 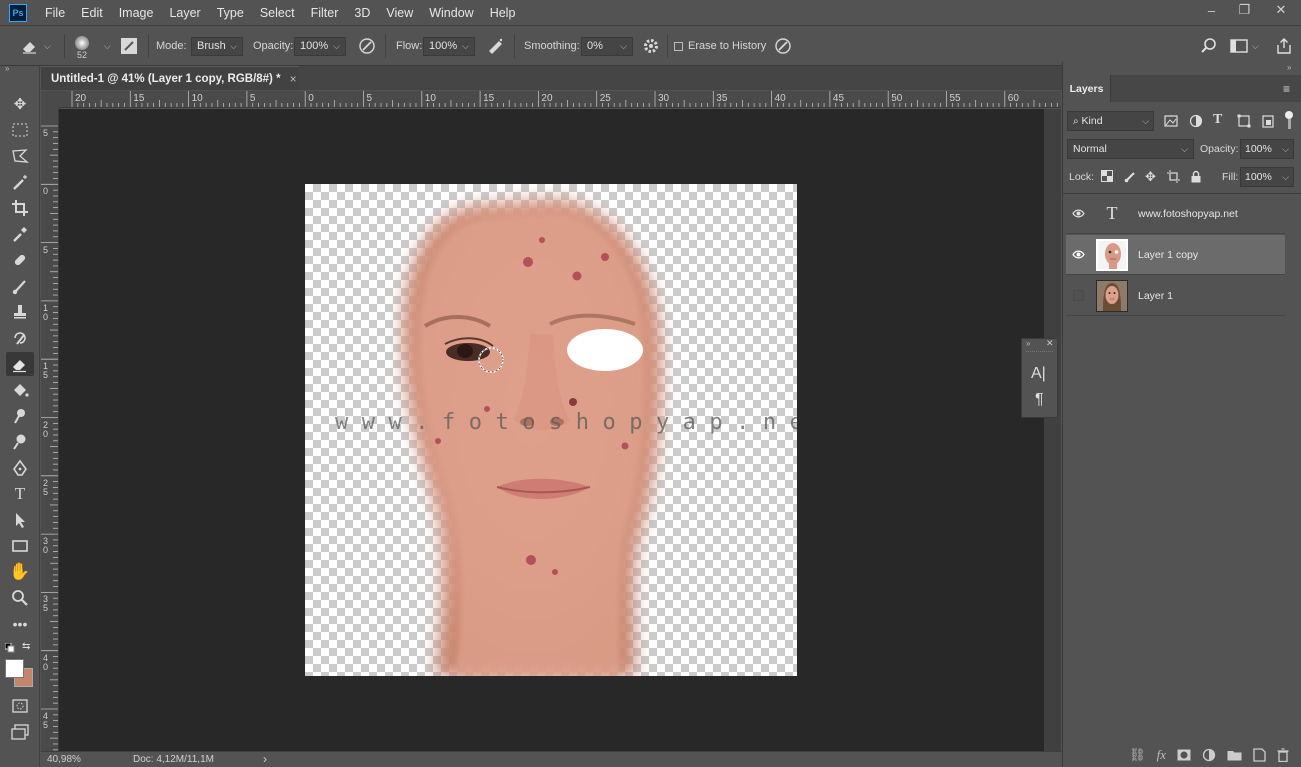 What do you see at coordinates (20, 286) in the screenshot?
I see `brush-tool` at bounding box center [20, 286].